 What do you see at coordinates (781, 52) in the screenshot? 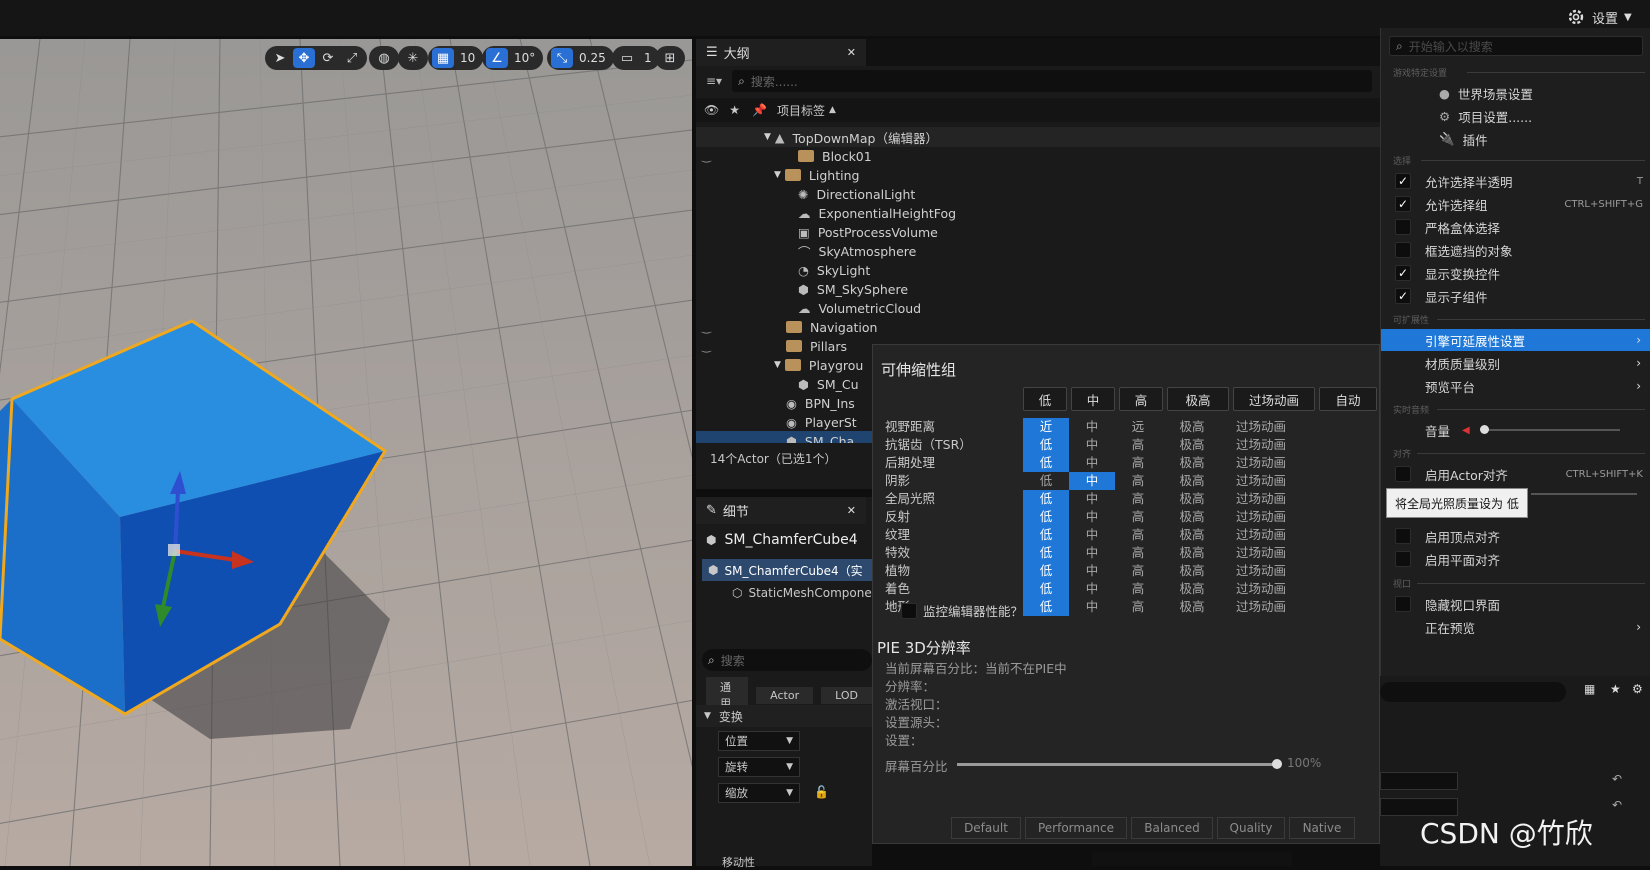
I see `tab-outliner: ☰ 大纲 ✕` at bounding box center [781, 52].